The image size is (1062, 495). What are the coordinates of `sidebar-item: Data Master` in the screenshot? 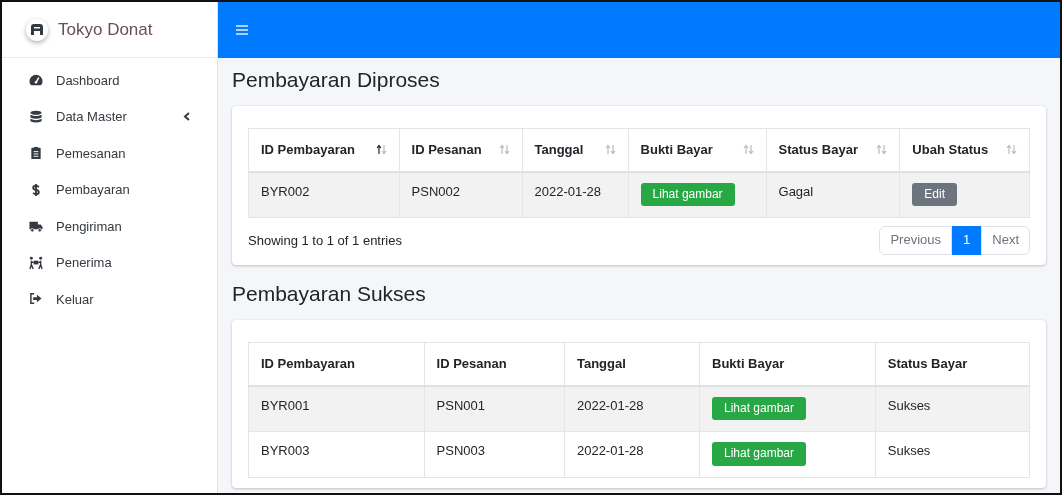 It's located at (109, 116).